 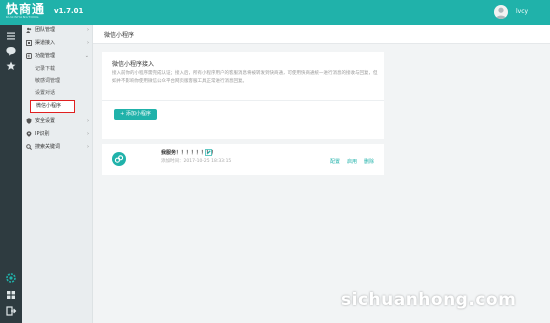 I want to click on menu-item-label: 安全设置, so click(x=45, y=121).